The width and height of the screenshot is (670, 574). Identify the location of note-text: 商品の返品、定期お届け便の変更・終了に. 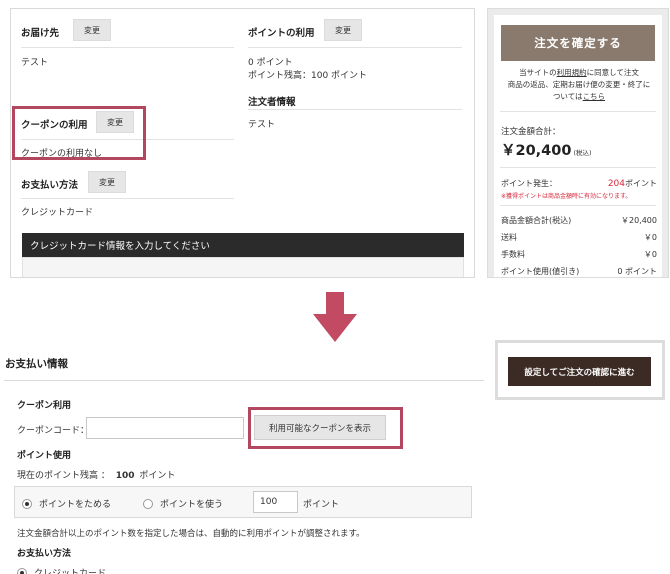
(579, 84).